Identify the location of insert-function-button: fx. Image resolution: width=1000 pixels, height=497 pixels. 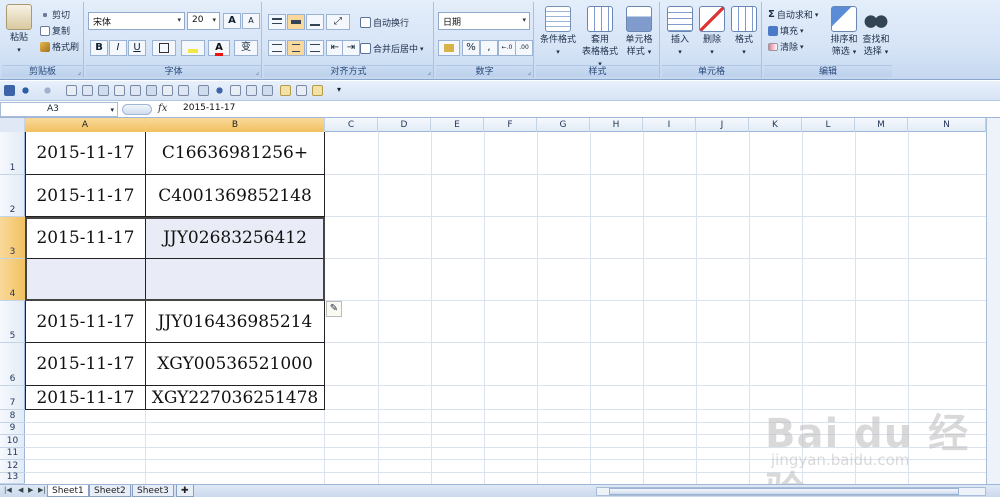
(162, 108).